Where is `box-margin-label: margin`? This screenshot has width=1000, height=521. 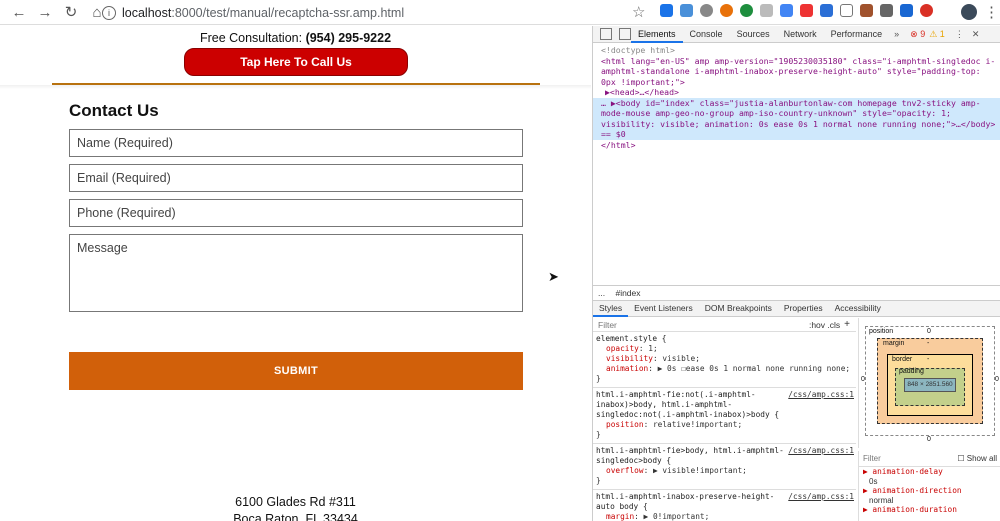 box-margin-label: margin is located at coordinates (894, 343).